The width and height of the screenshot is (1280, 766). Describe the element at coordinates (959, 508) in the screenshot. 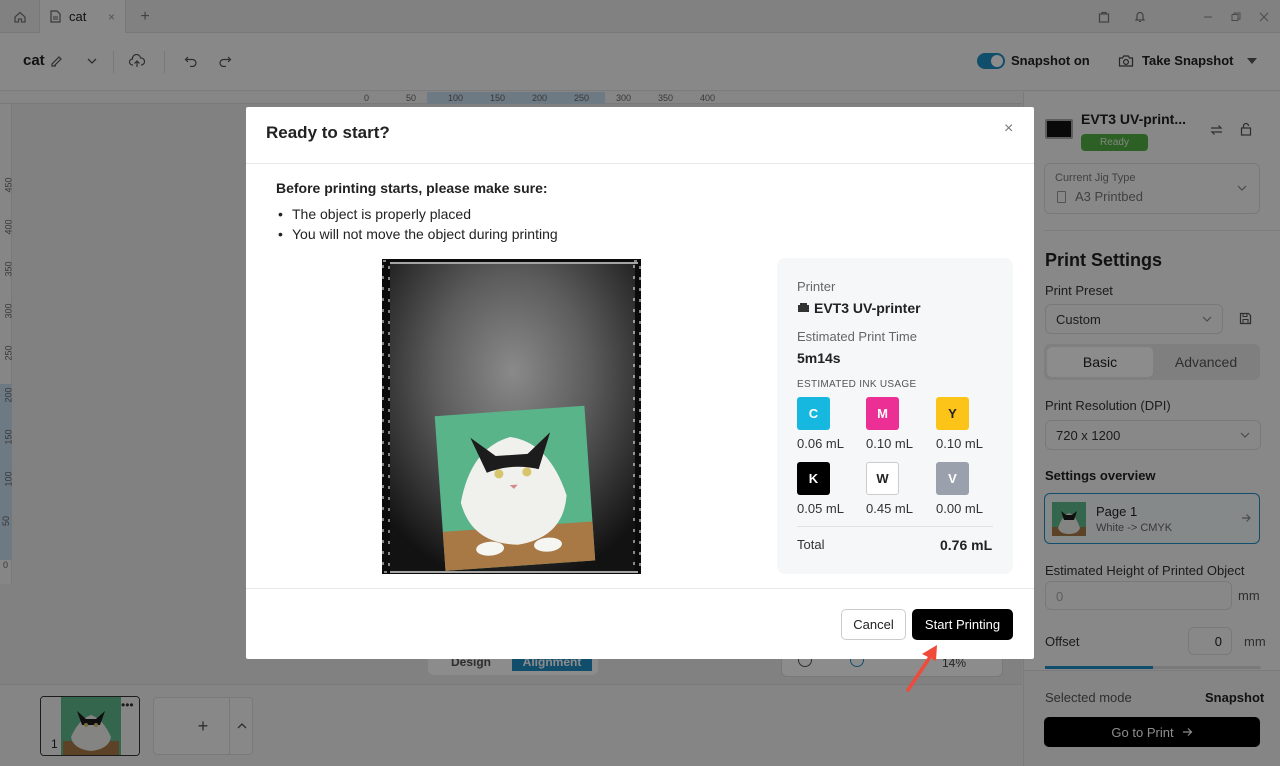

I see `ink-value-v: 0.00 mL` at that location.